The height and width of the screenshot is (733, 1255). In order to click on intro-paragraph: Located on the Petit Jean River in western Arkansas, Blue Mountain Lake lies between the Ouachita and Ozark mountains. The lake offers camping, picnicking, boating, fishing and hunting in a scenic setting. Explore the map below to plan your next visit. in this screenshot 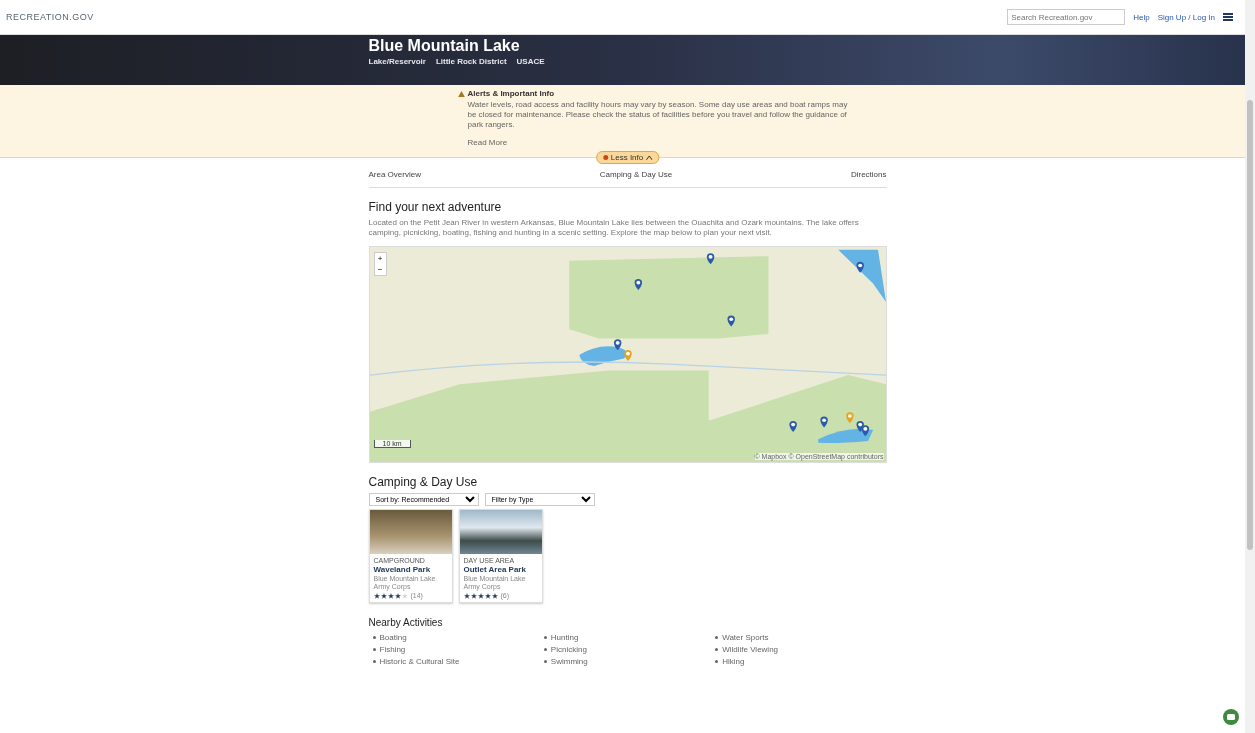, I will do `click(614, 228)`.